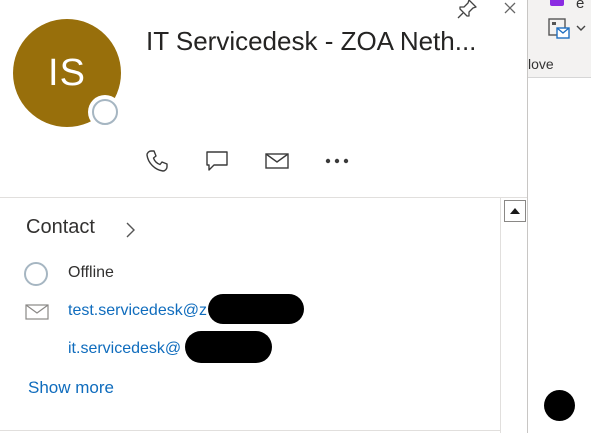 The height and width of the screenshot is (433, 591). Describe the element at coordinates (130, 230) in the screenshot. I see `chevron-right-icon` at that location.